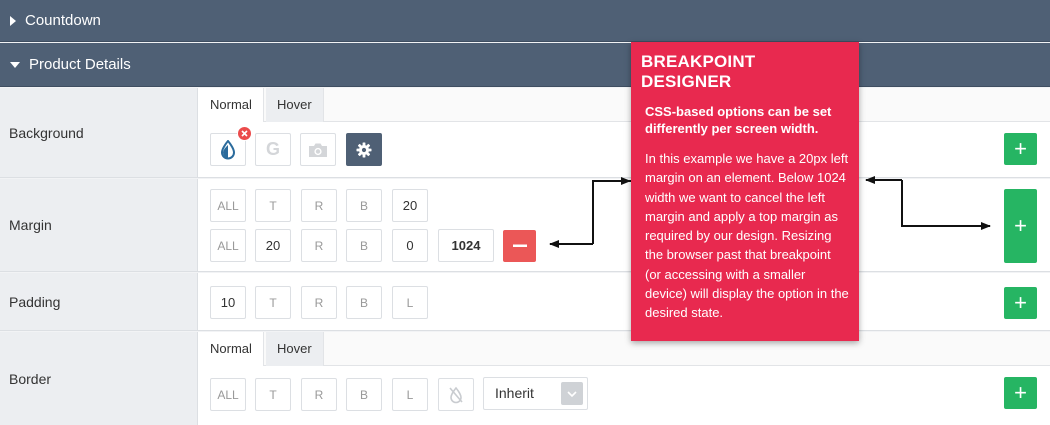  Describe the element at coordinates (99, 225) in the screenshot. I see `margin-label: Margin` at that location.